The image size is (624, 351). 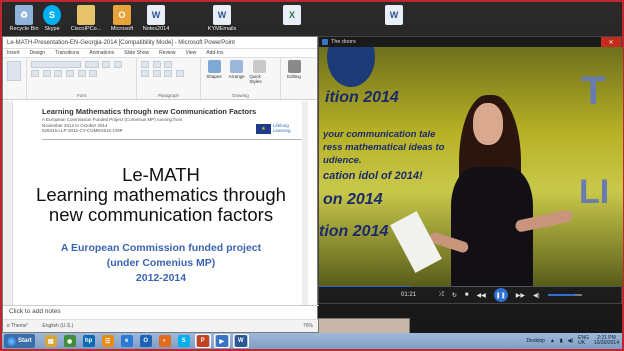 What do you see at coordinates (292, 21) in the screenshot?
I see `desktop-icon-excel: X` at bounding box center [292, 21].